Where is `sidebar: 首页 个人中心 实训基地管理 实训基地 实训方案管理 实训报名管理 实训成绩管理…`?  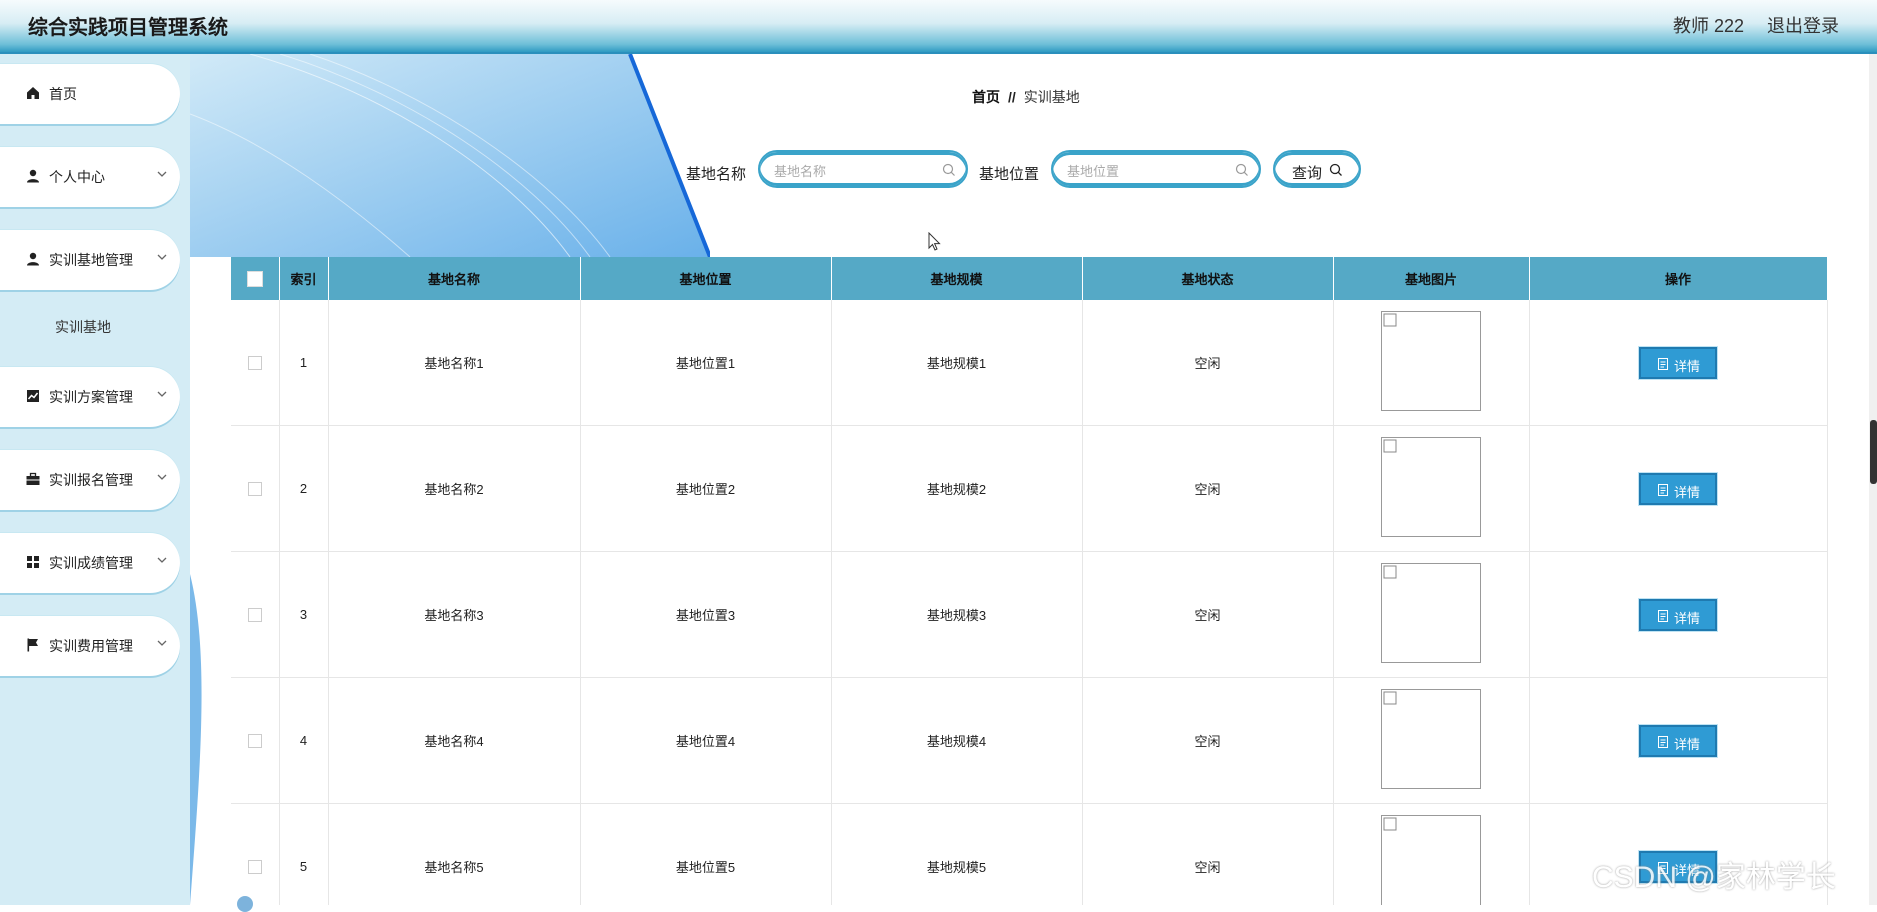
sidebar: 首页 个人中心 实训基地管理 实训基地 实训方案管理 实训报名管理 实训成绩管理… is located at coordinates (95, 479).